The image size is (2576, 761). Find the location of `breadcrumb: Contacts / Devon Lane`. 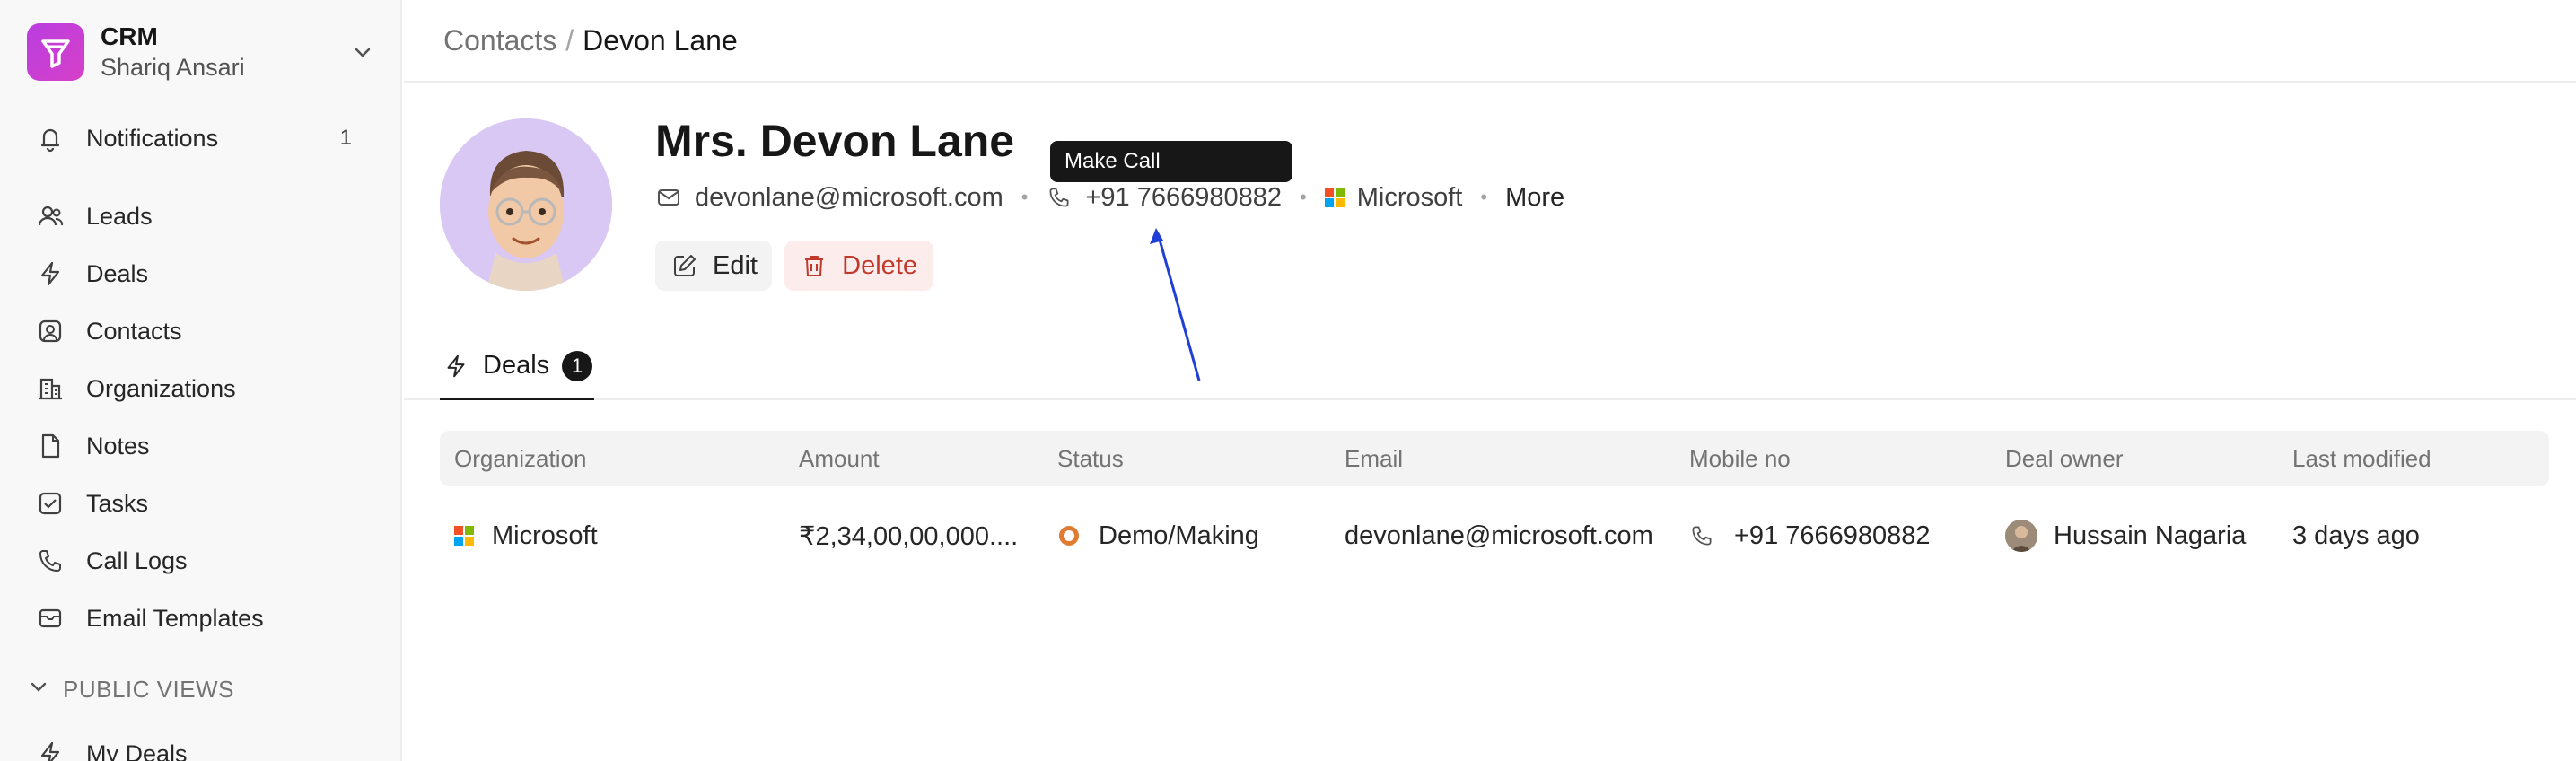

breadcrumb: Contacts / Devon Lane is located at coordinates (590, 40).